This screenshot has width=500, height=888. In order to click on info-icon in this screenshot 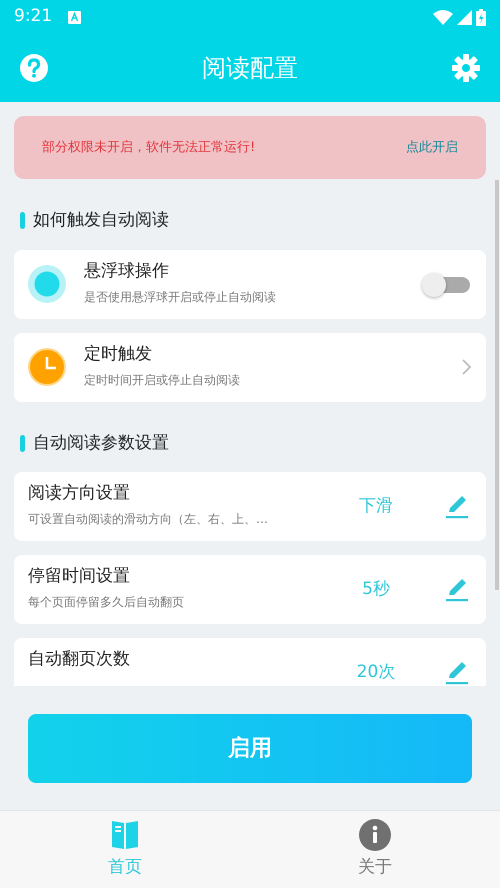, I will do `click(375, 835)`.